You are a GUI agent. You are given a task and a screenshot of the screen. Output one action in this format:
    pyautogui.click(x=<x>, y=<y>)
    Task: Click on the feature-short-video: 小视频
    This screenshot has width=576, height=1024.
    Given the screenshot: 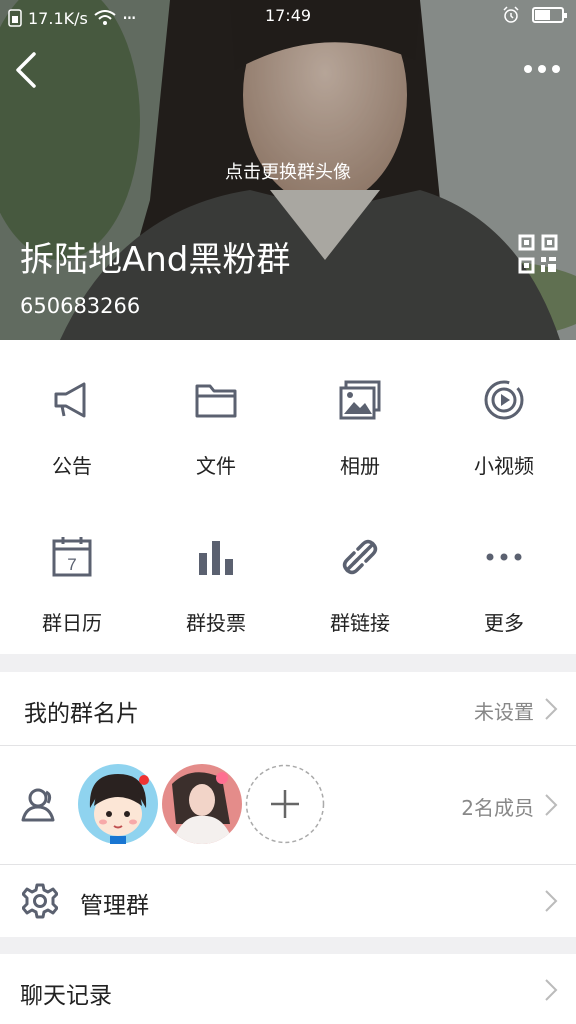 What is the action you would take?
    pyautogui.click(x=504, y=418)
    